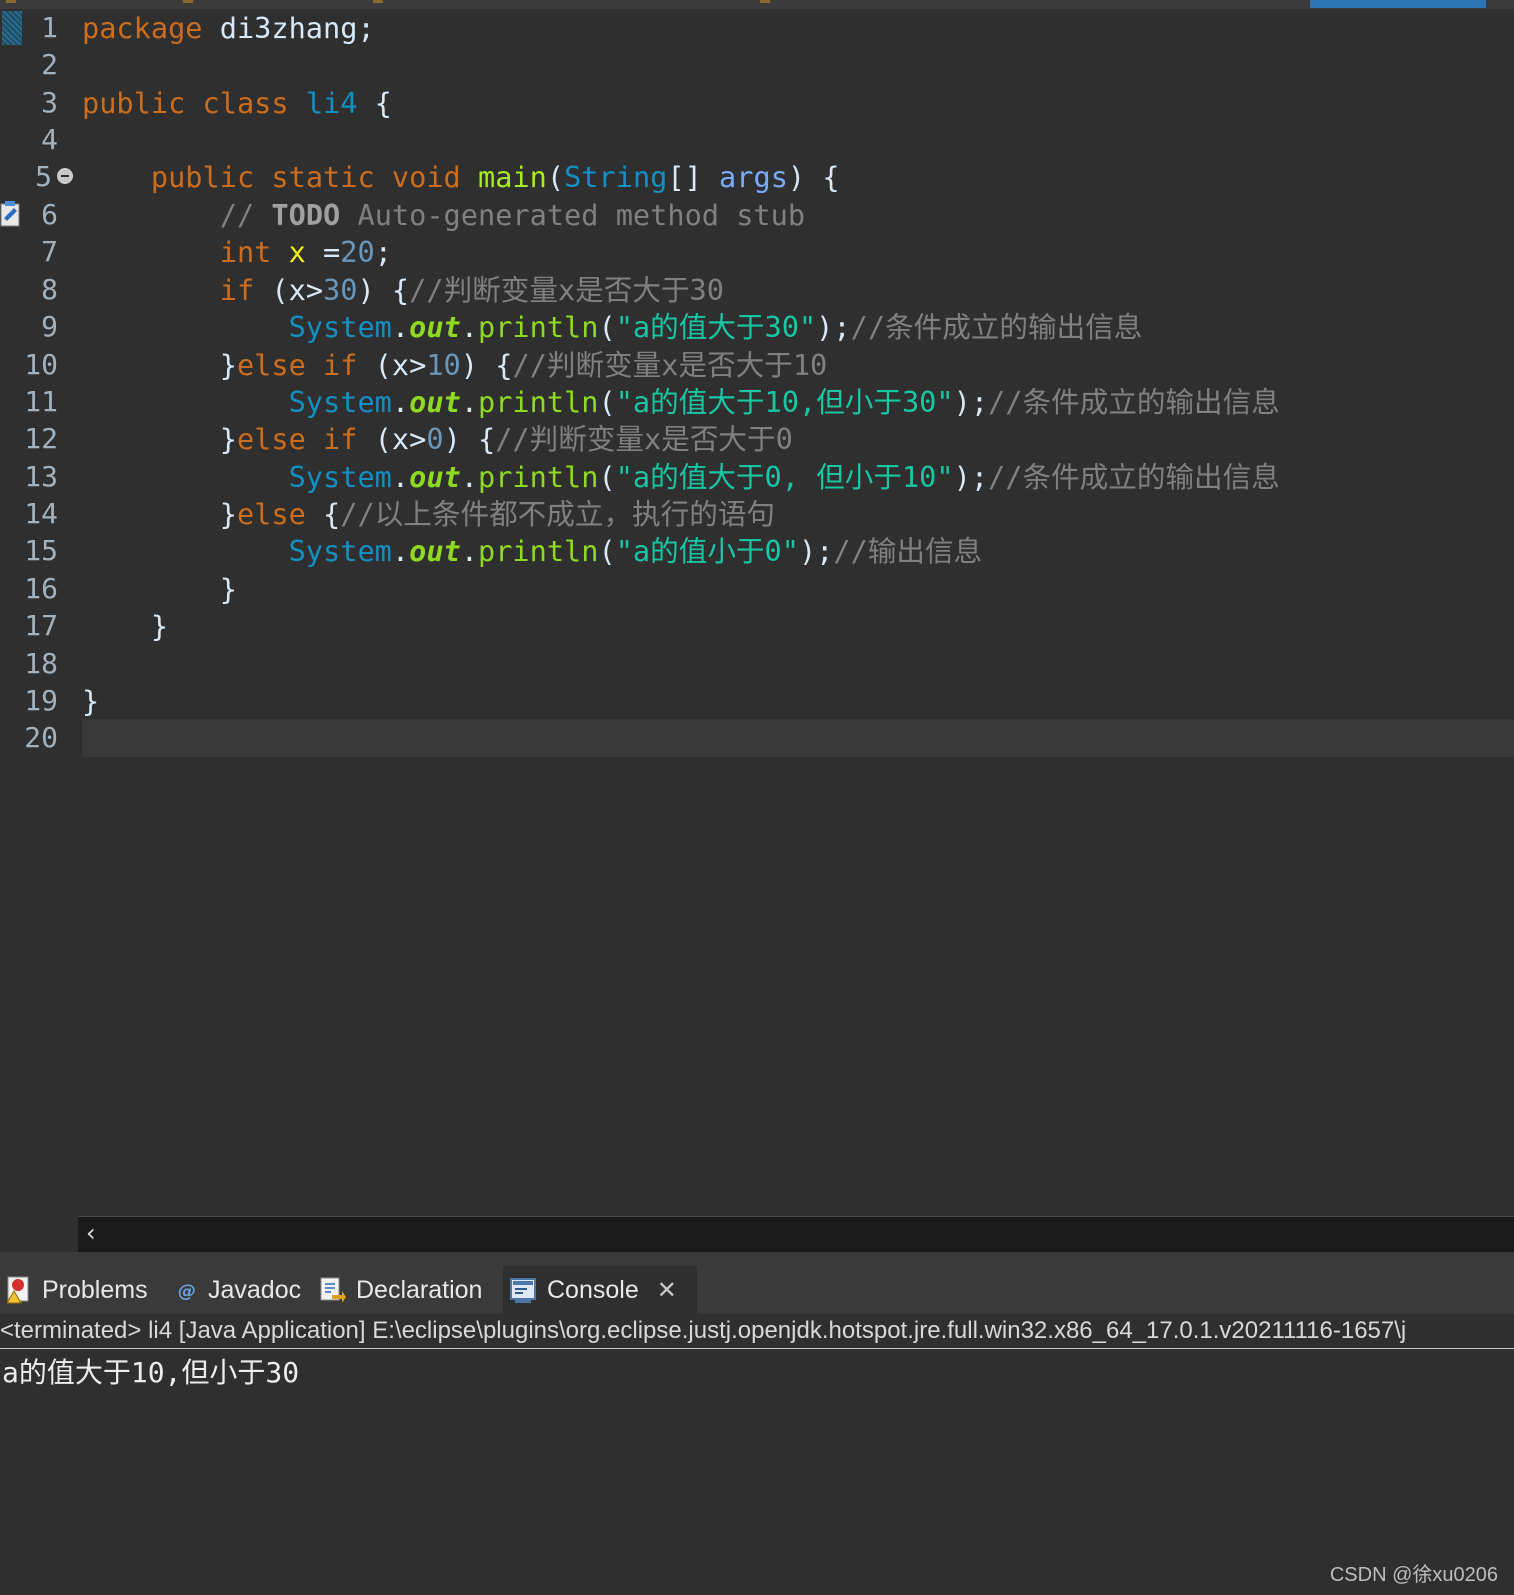 The image size is (1514, 1595). Describe the element at coordinates (49, 251) in the screenshot. I see `line-number: 7` at that location.